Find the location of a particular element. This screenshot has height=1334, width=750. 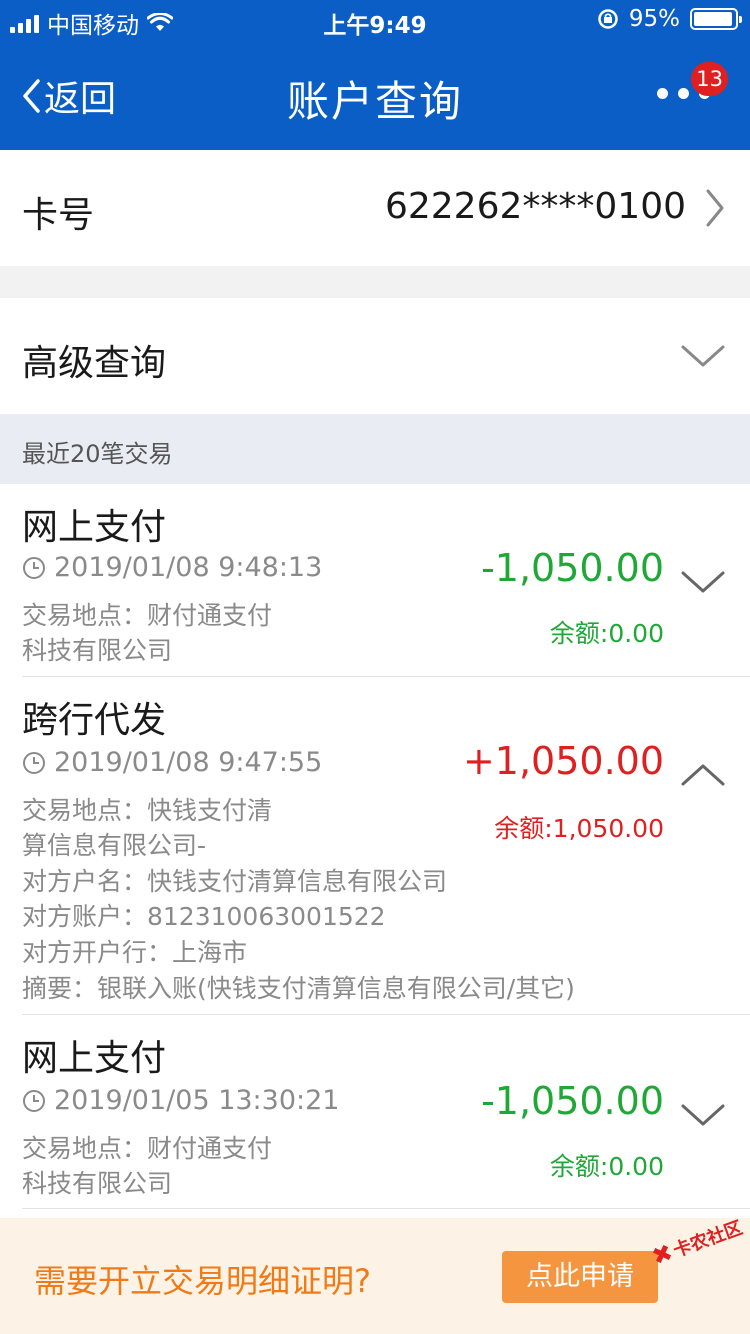

card-number: 622262****0100 is located at coordinates (535, 206).